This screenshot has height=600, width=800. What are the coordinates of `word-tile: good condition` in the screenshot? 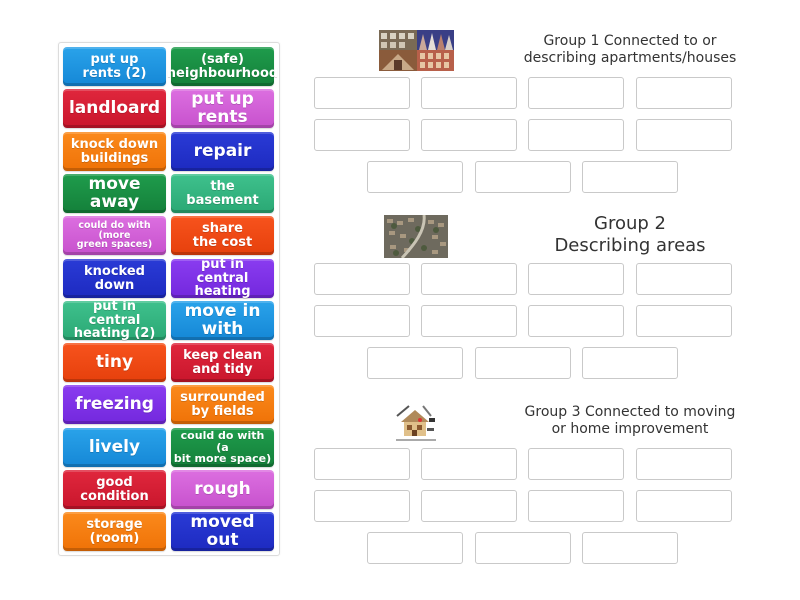 It's located at (114, 489).